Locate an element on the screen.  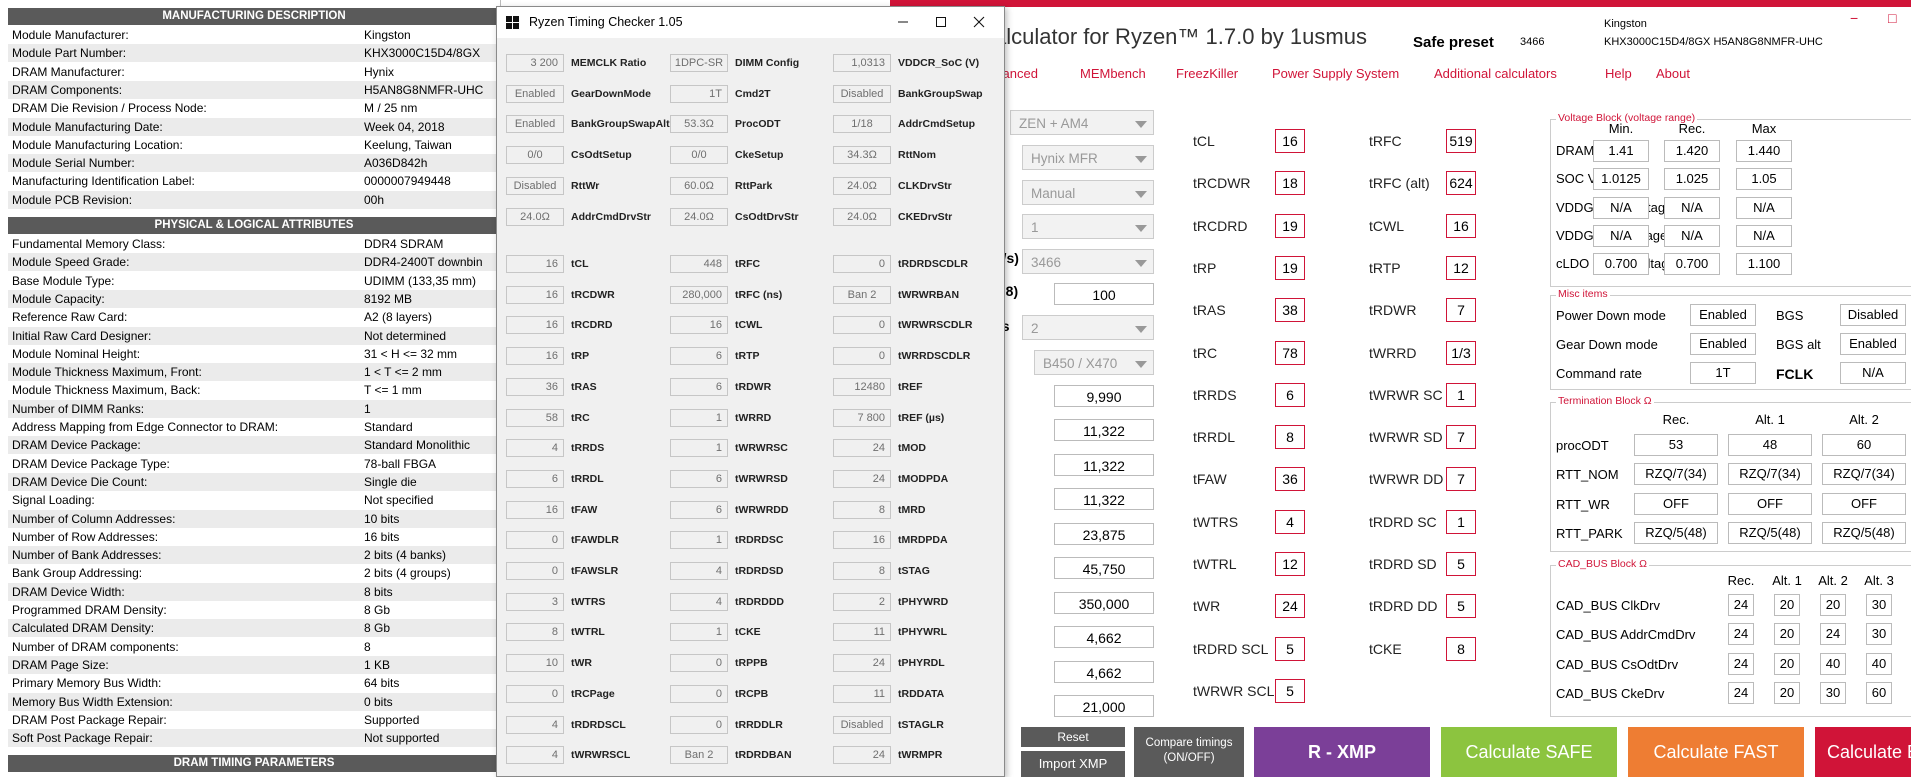
voltage-value: 1.05 is located at coordinates (1764, 179).